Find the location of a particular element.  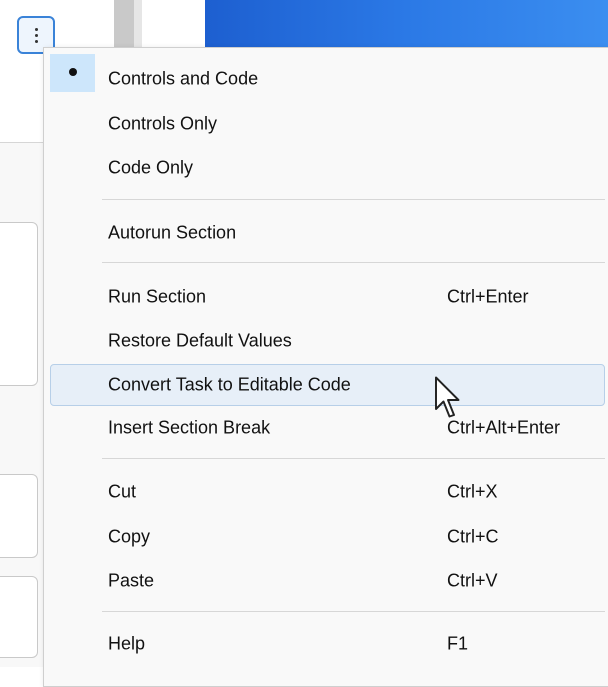

menu-item-label: Restore Default Values is located at coordinates (200, 340).